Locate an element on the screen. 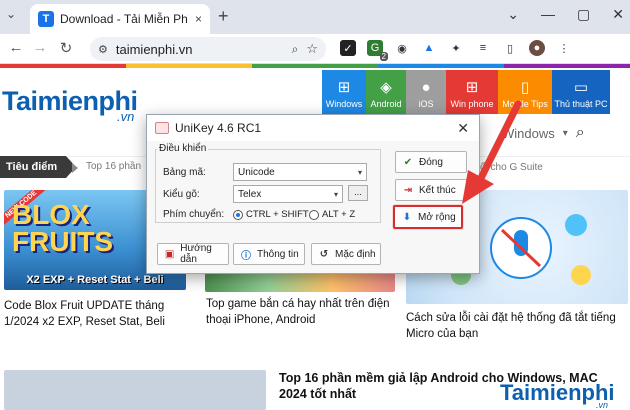 This screenshot has height=410, width=630. radio-ctrl-shift: CTRL + SHIFT is located at coordinates (271, 214).